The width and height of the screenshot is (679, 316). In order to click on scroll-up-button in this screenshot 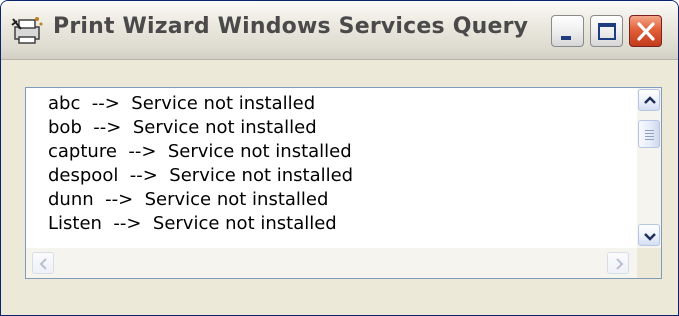, I will do `click(649, 100)`.